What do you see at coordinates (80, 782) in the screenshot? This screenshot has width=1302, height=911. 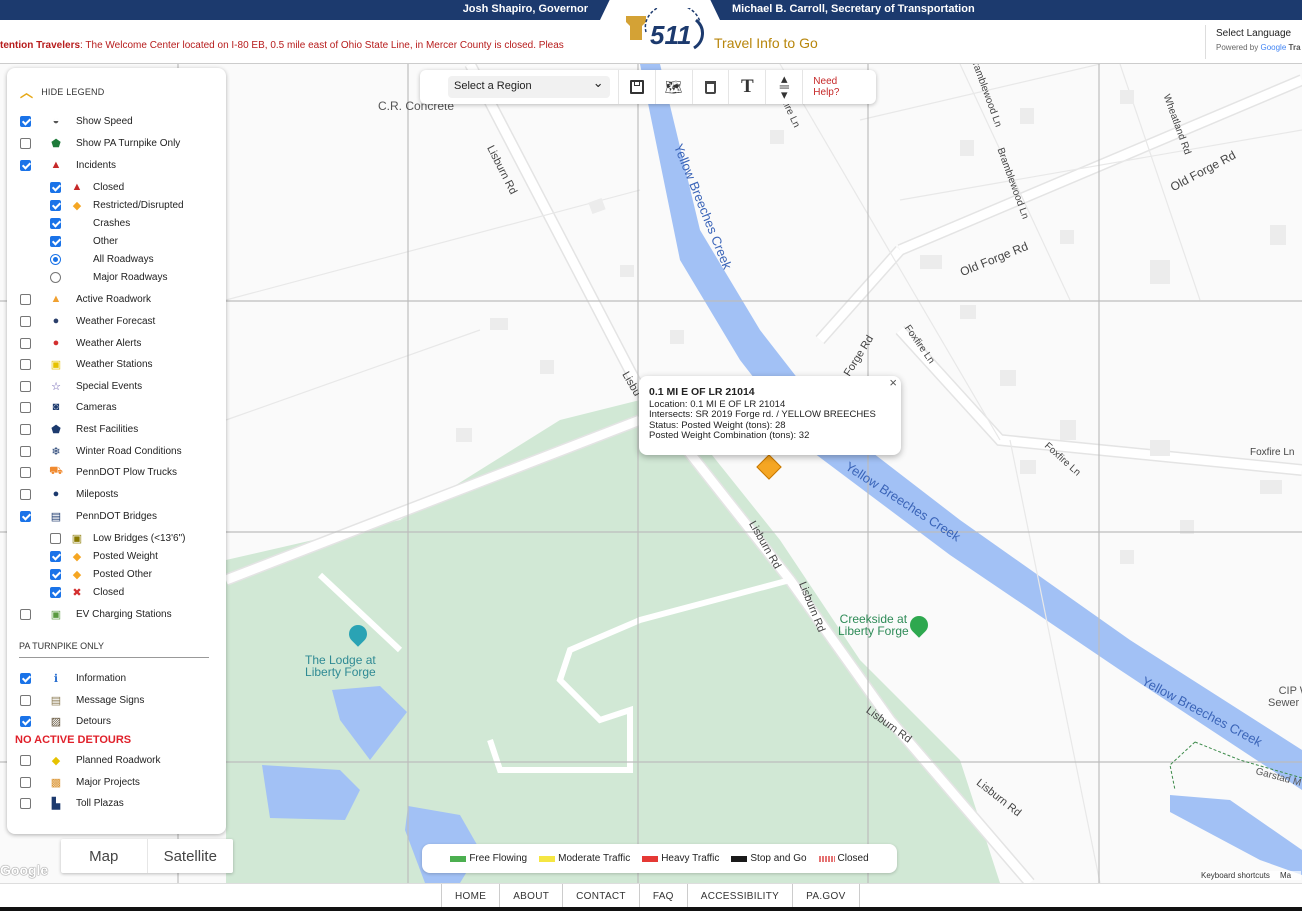 I see `legend-item-major-projects: ▩ Major Projects` at bounding box center [80, 782].